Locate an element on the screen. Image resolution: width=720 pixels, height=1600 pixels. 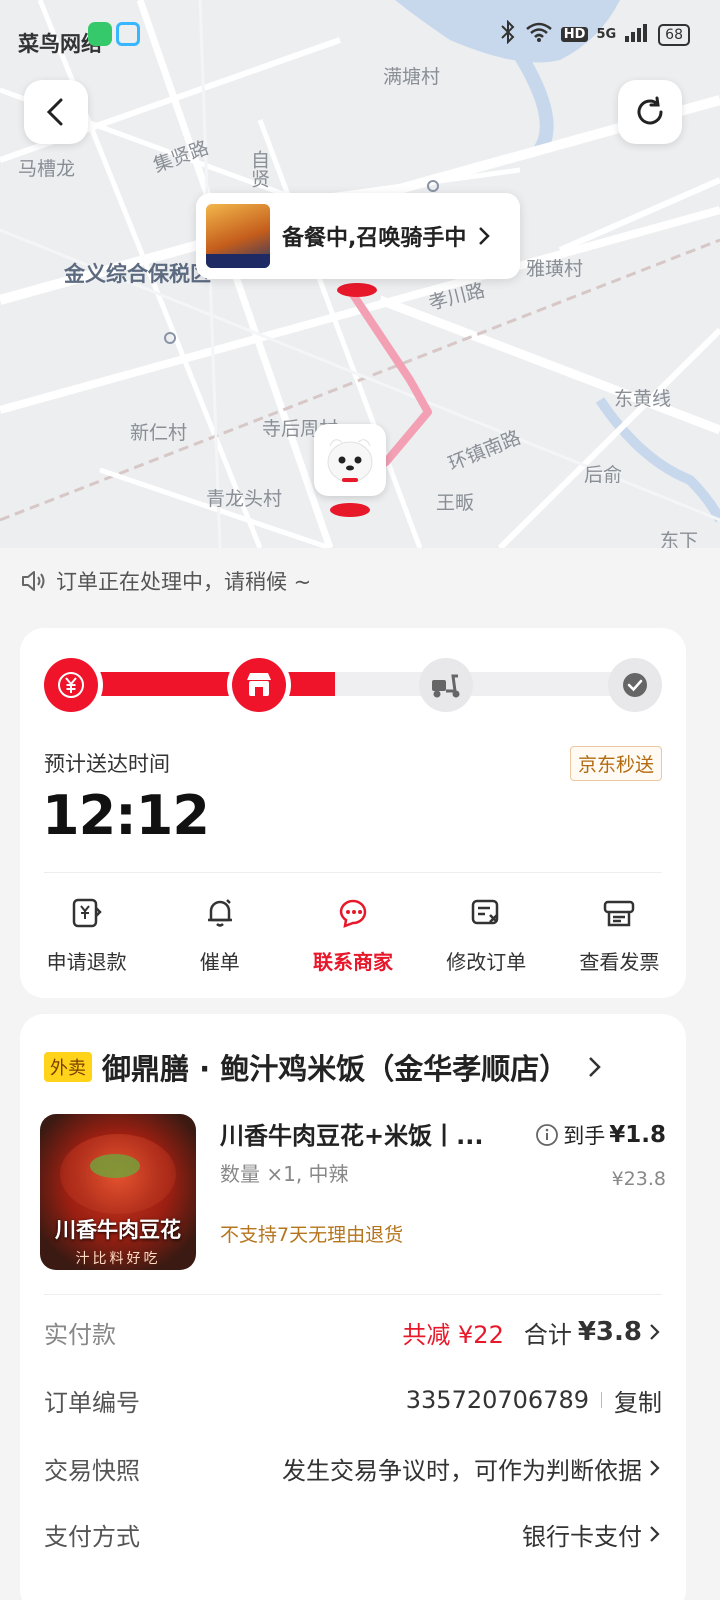
status-bar: 菜鸟网络 HD 5G 68 is located at coordinates (360, 35).